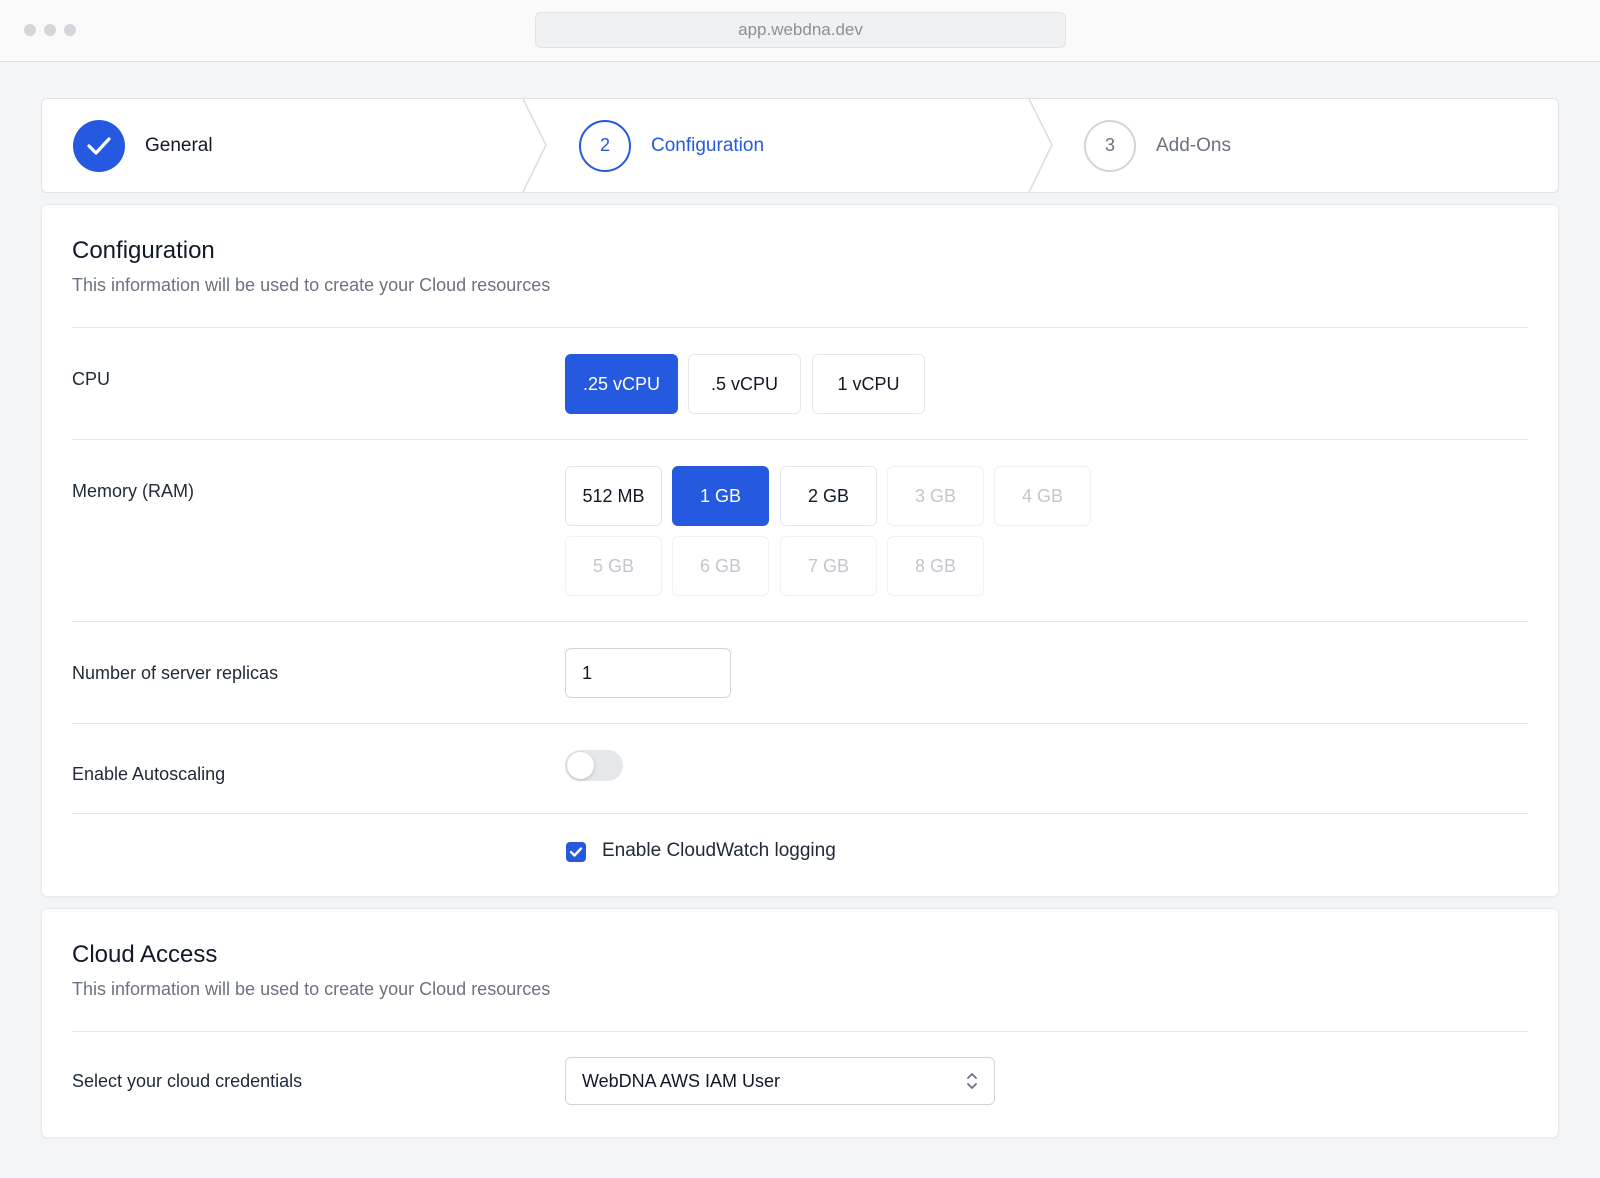 The width and height of the screenshot is (1600, 1178). I want to click on cloudwatch-checkbox, so click(576, 852).